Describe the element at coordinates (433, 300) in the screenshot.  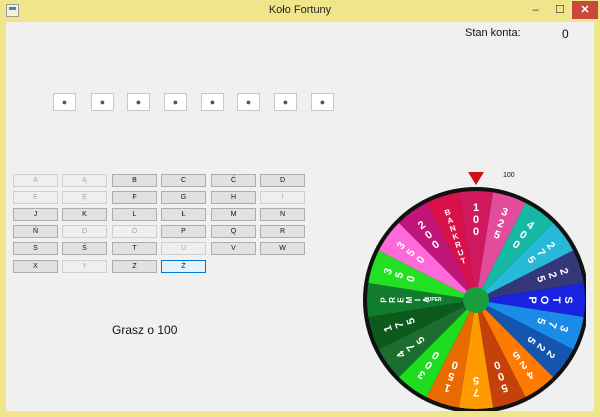
I see `svg-text: SUPER` at that location.